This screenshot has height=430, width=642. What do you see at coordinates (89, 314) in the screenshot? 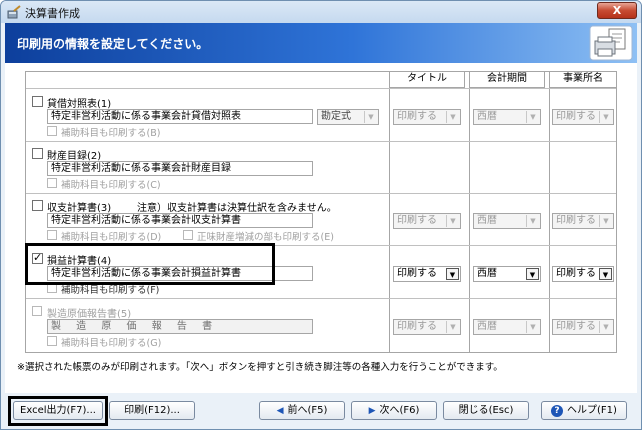
I see `manufacturing-cost-label: 製造原価報告書(5)` at bounding box center [89, 314].